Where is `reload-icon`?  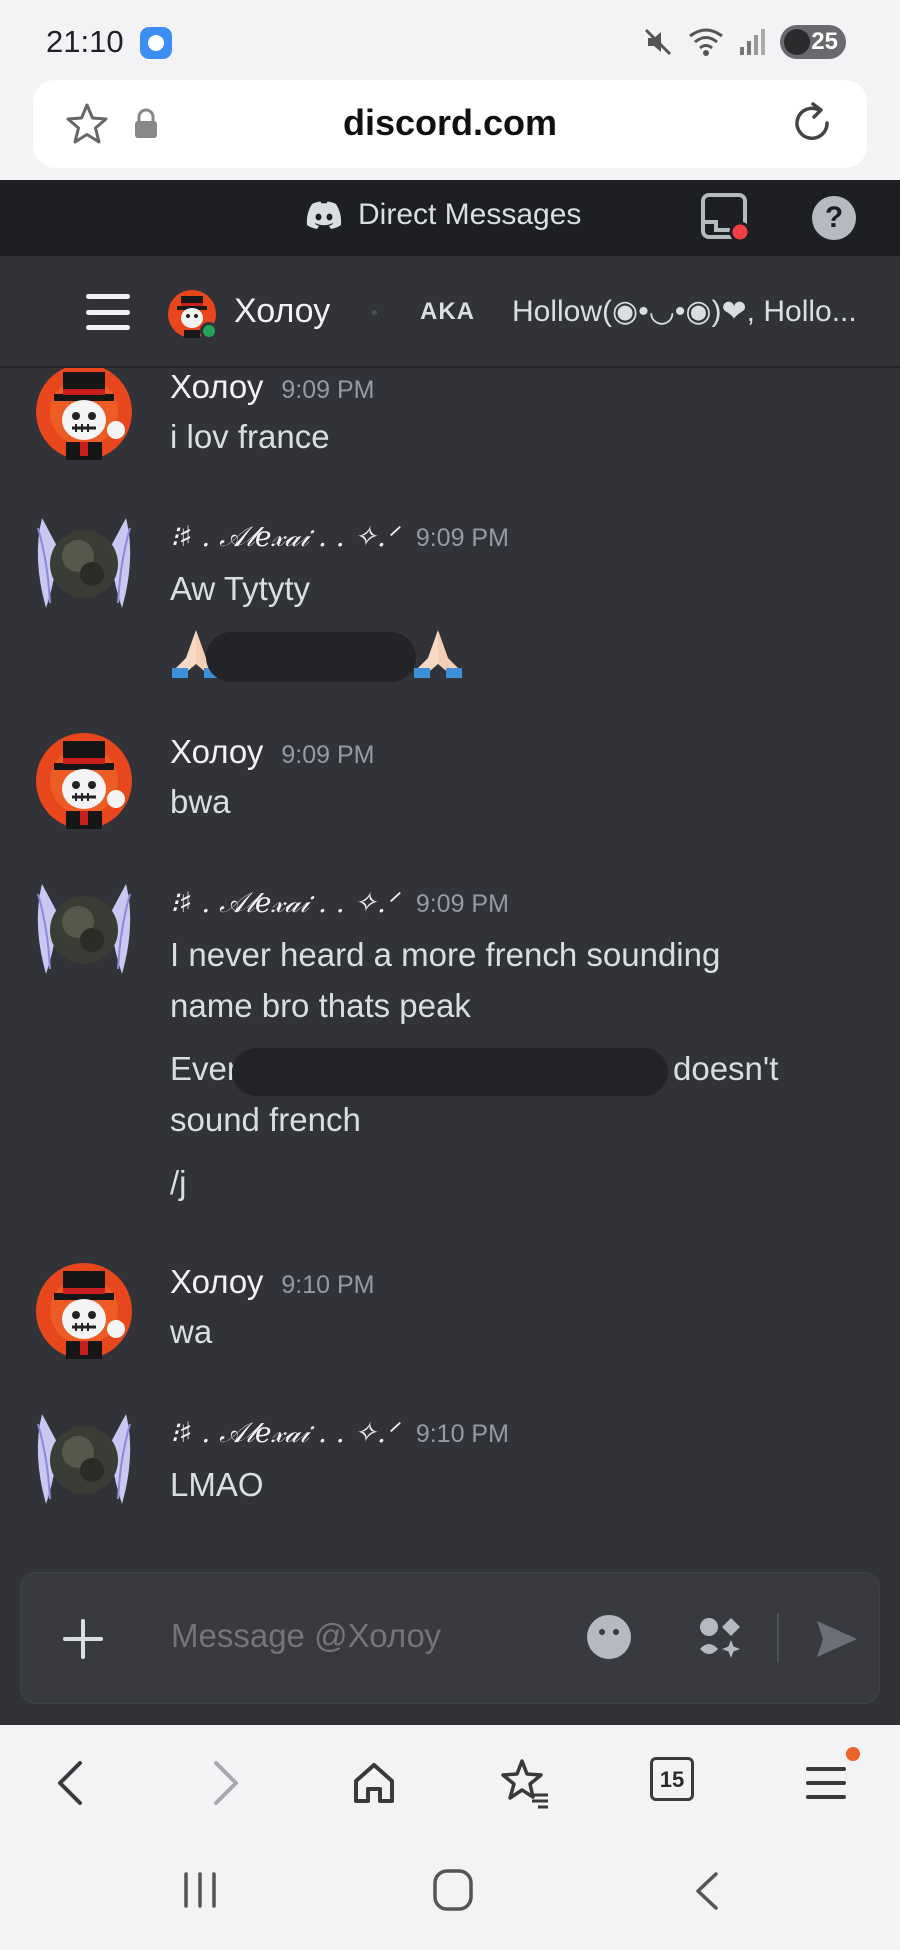 reload-icon is located at coordinates (812, 123).